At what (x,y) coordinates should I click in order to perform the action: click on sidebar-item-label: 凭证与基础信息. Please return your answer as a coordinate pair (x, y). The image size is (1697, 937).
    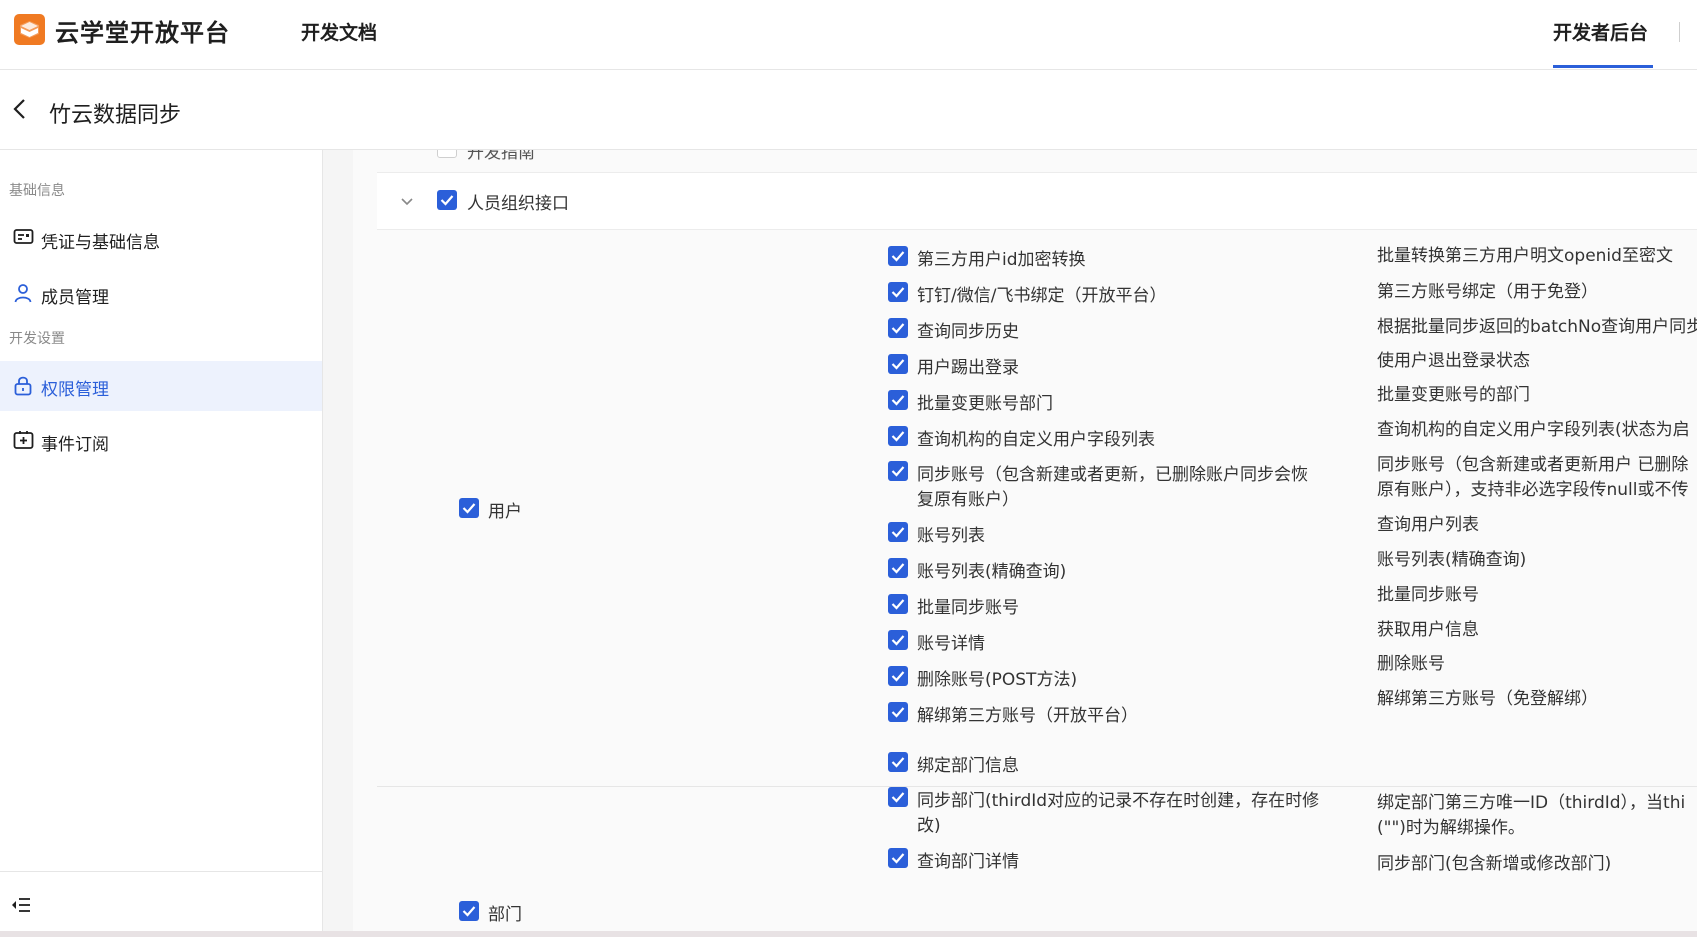
    Looking at the image, I should click on (100, 243).